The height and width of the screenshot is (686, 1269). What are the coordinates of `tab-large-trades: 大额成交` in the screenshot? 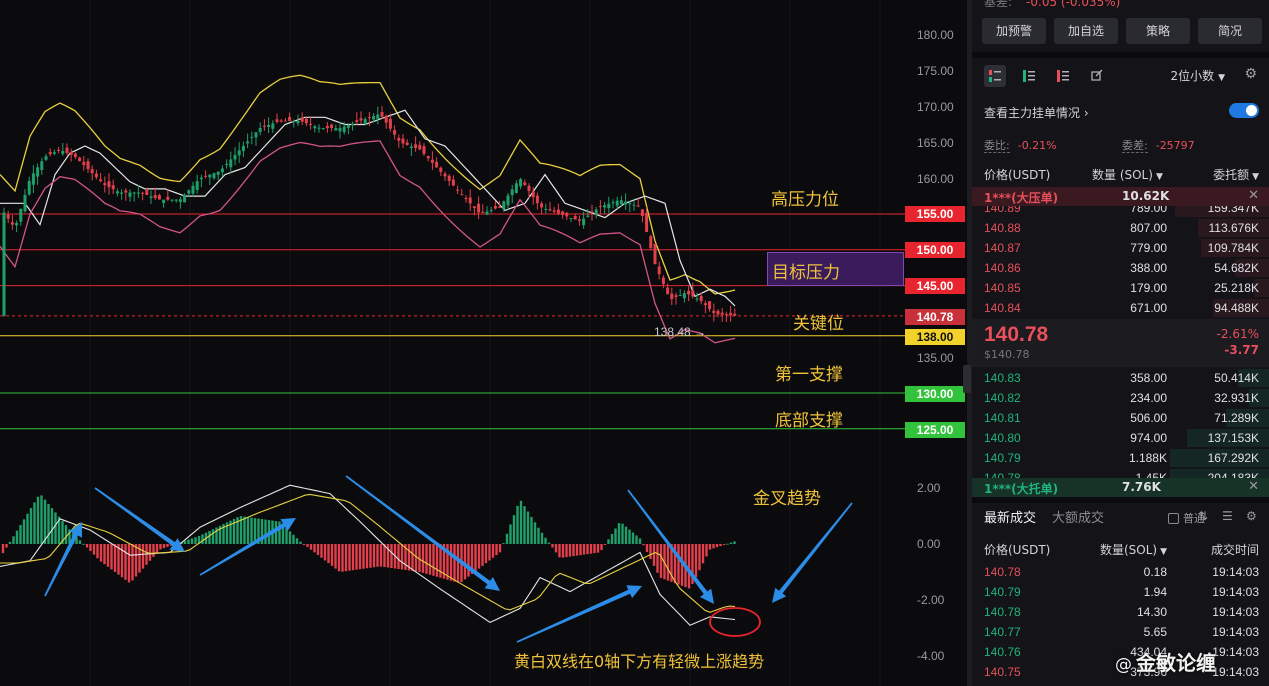 It's located at (1078, 516).